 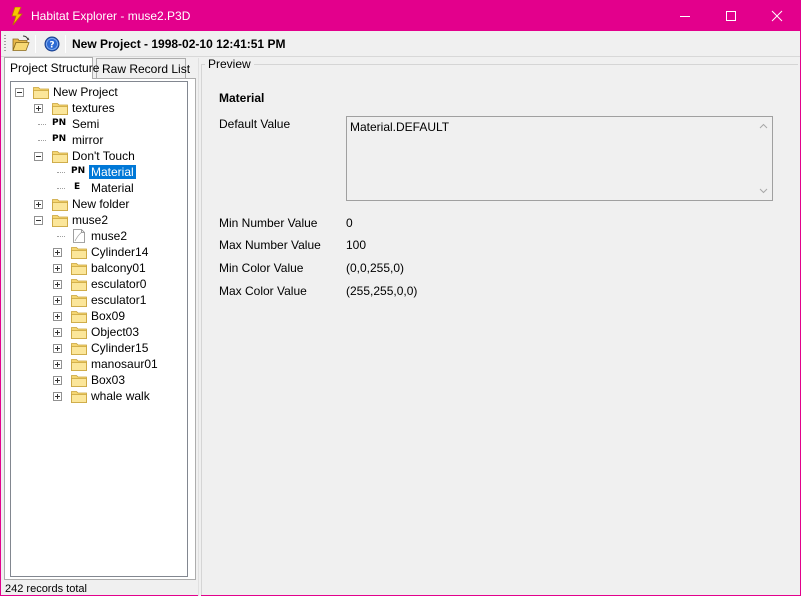 I want to click on close-icon, so click(x=777, y=16).